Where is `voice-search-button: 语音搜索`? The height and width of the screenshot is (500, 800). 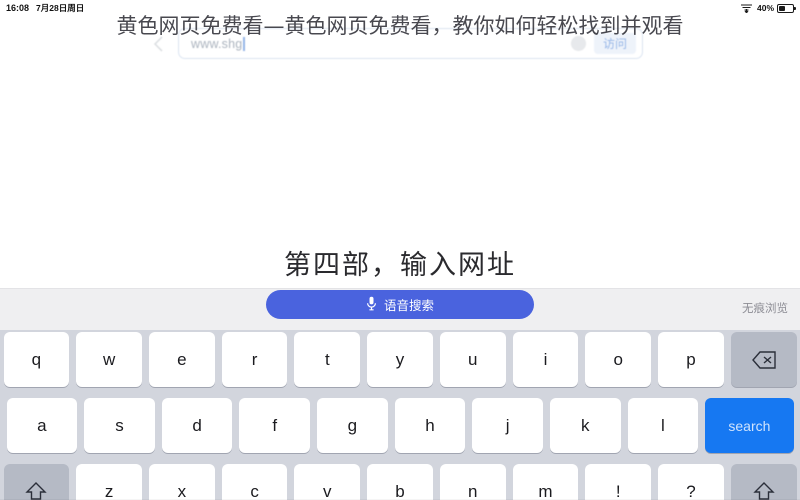 voice-search-button: 语音搜索 is located at coordinates (400, 304).